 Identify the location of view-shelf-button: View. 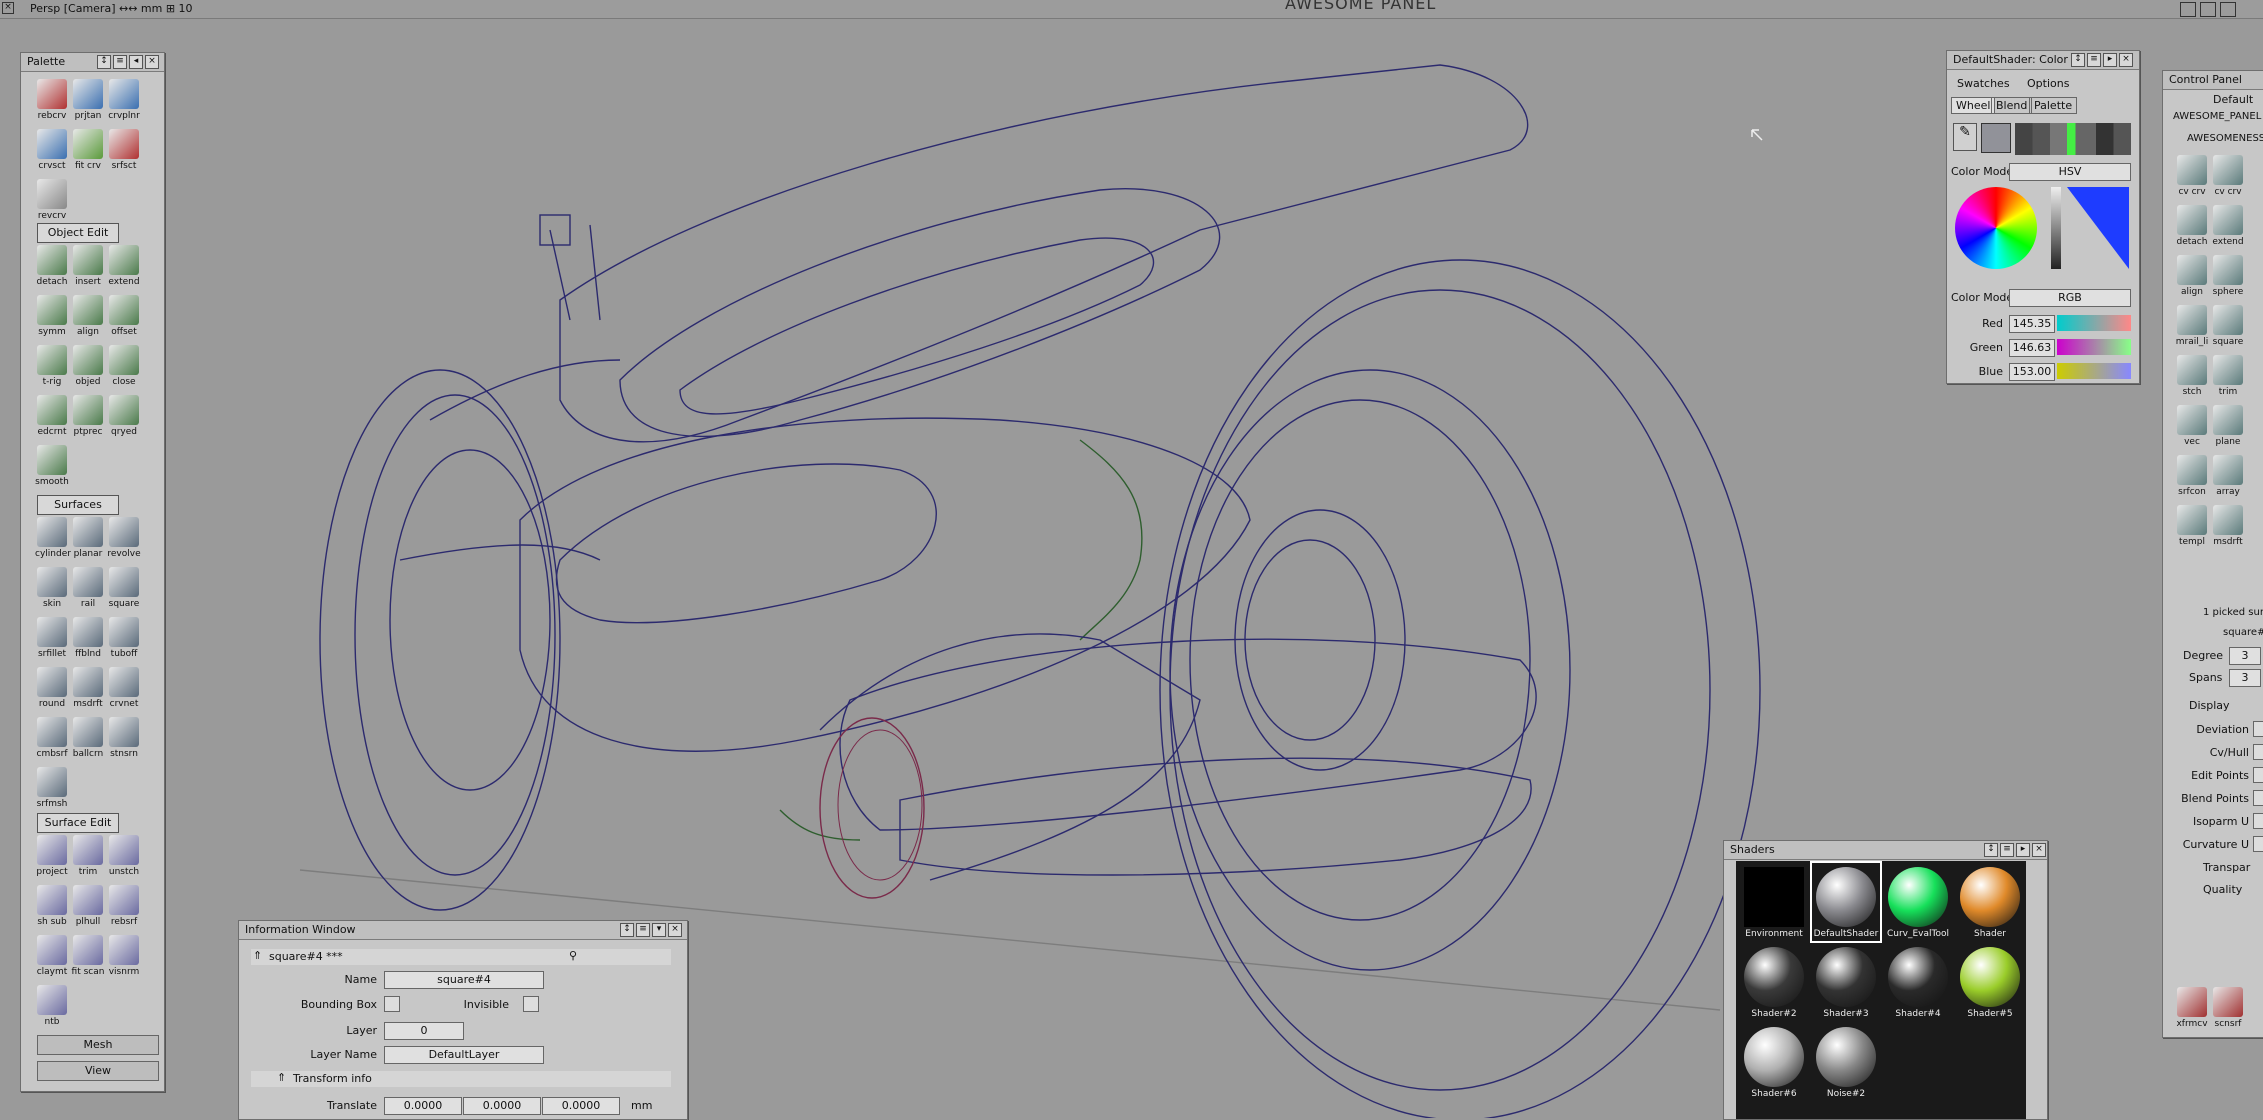
(98, 1071).